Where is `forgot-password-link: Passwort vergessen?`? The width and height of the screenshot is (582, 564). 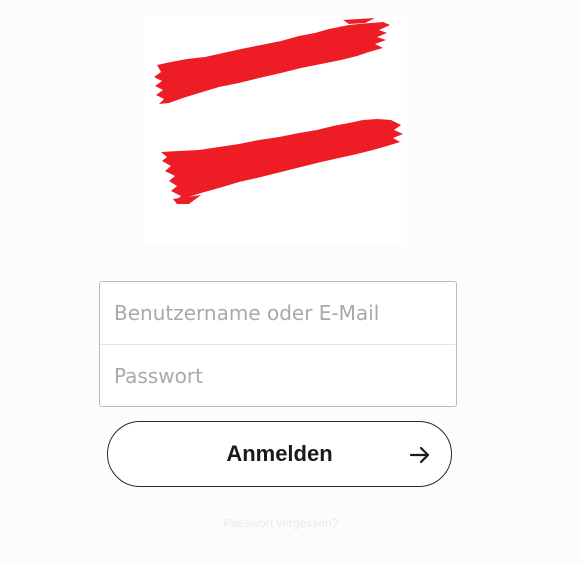
forgot-password-link: Passwort vergessen? is located at coordinates (281, 523).